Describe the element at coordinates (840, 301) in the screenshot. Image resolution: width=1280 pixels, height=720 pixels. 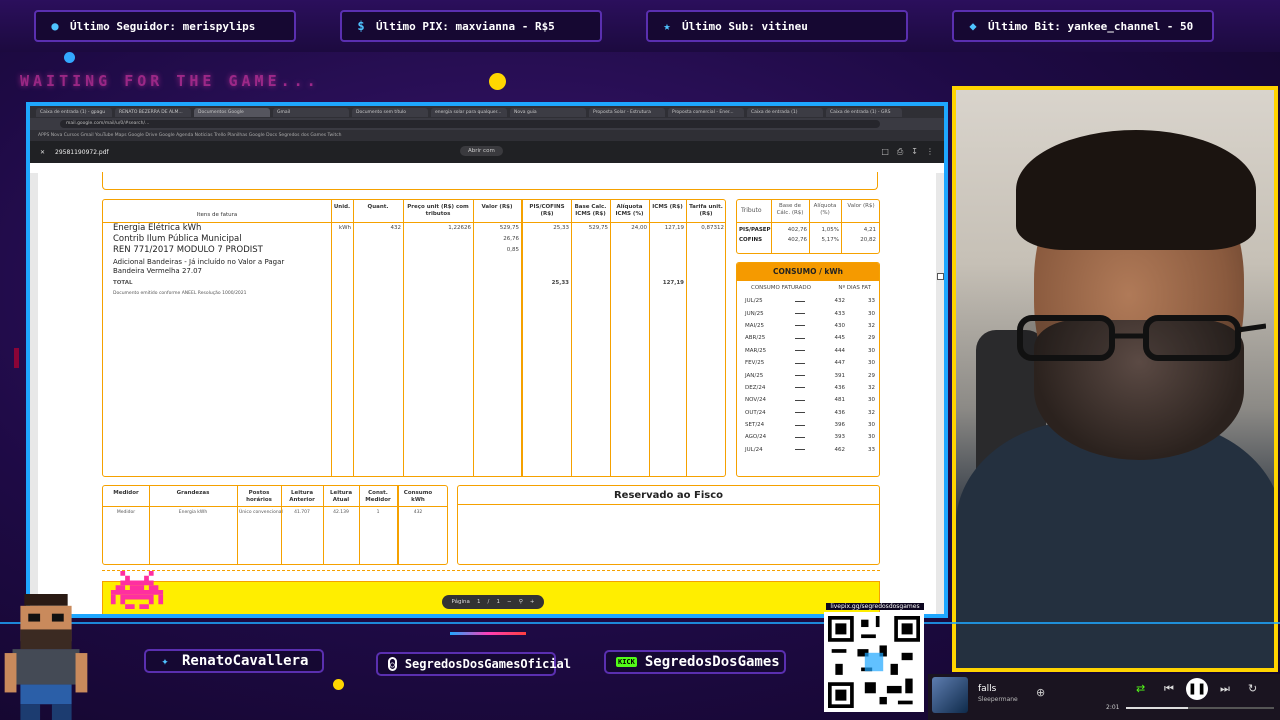
I see `consumo-kwh: 432` at that location.